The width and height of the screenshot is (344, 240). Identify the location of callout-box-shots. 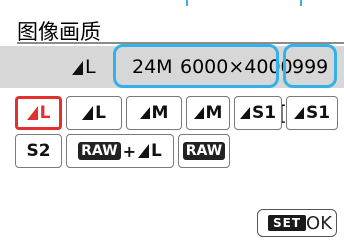
(310, 66).